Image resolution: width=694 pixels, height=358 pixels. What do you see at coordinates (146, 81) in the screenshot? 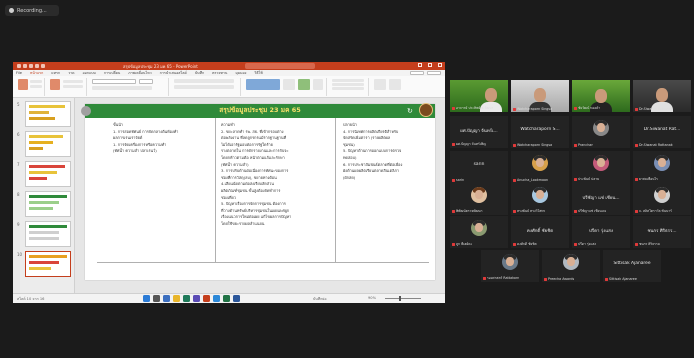
I see `font-size-select` at bounding box center [146, 81].